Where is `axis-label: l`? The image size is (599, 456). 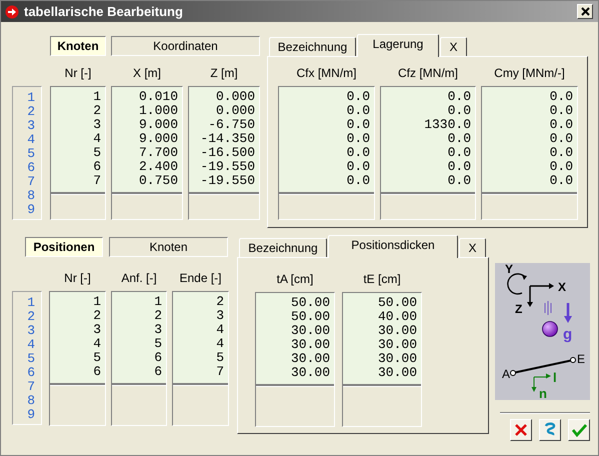 axis-label: l is located at coordinates (555, 377).